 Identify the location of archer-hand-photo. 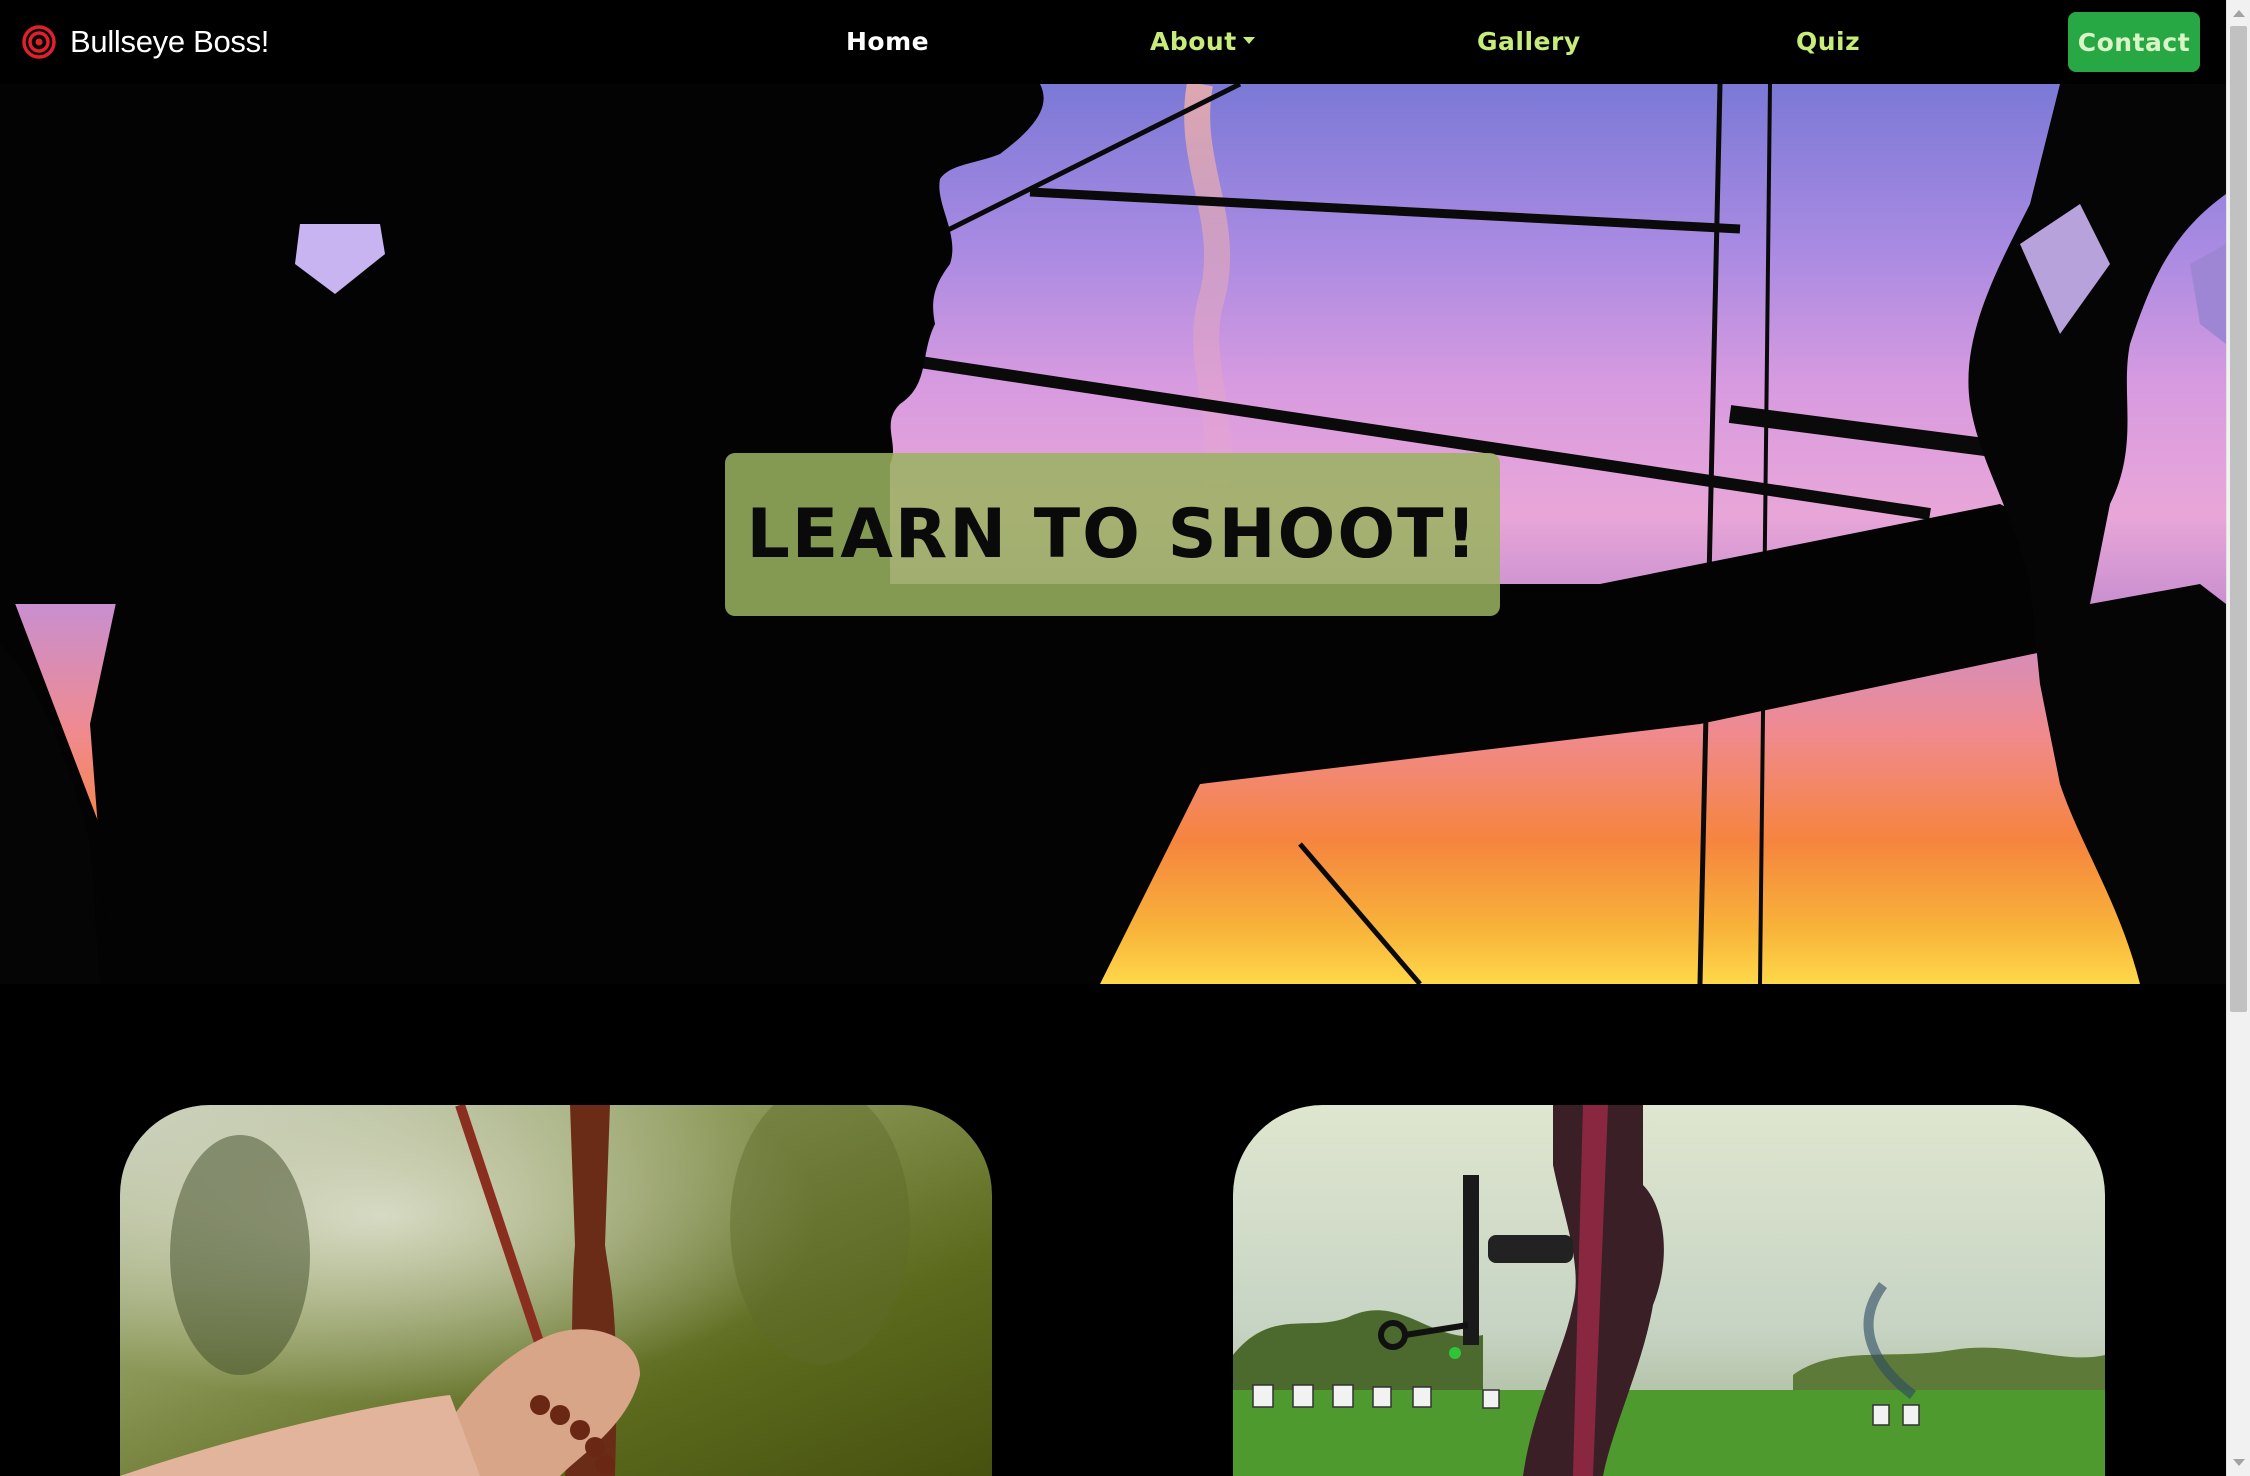
(556, 1290).